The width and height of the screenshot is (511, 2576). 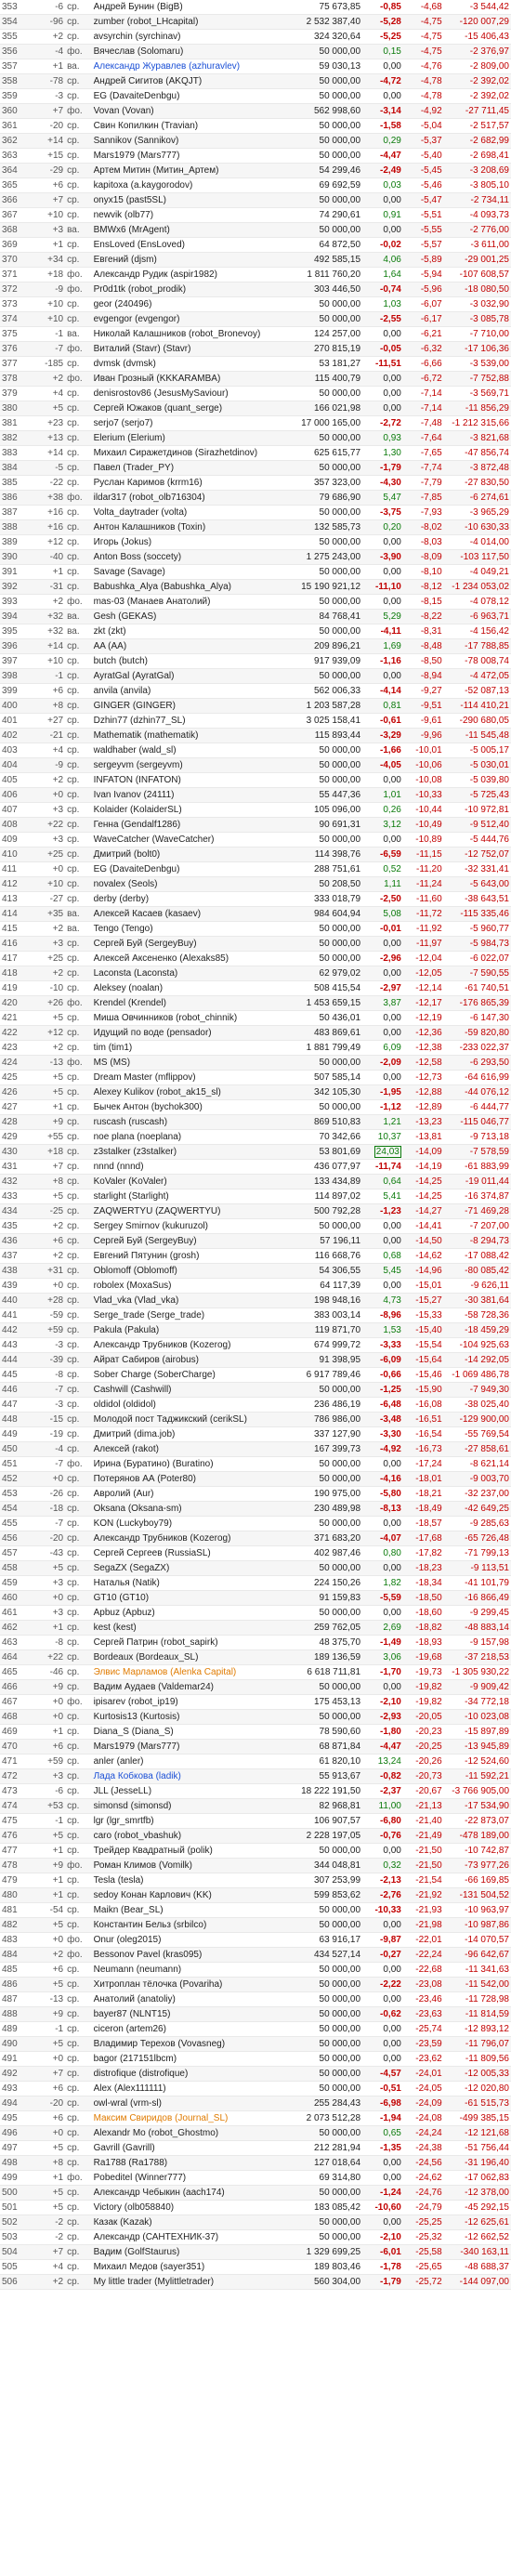 What do you see at coordinates (183, 512) in the screenshot?
I see `participant-name-cell: Volta_daytrader (volta)` at bounding box center [183, 512].